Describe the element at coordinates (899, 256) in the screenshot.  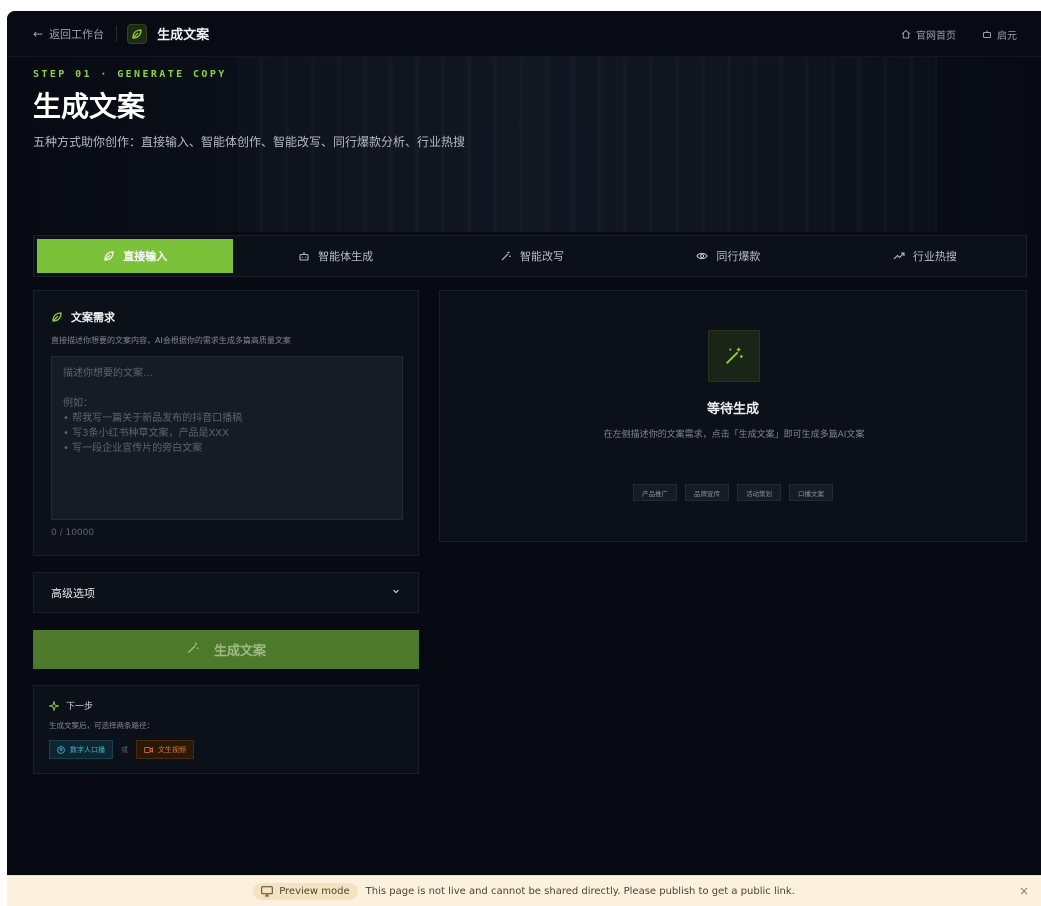
I see `trending-icon` at that location.